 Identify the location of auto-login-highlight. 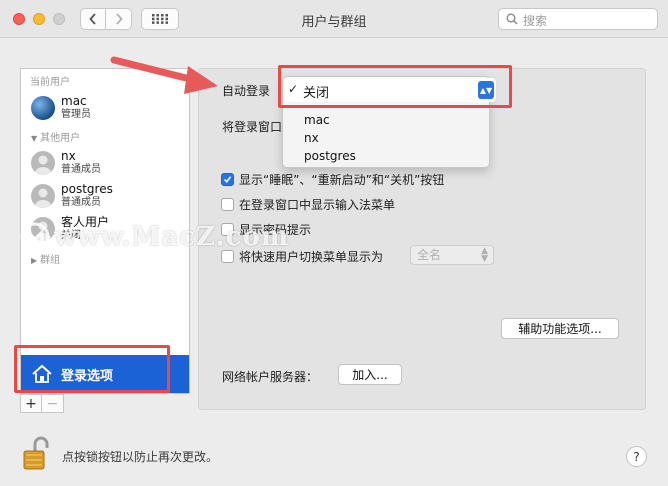
(395, 86).